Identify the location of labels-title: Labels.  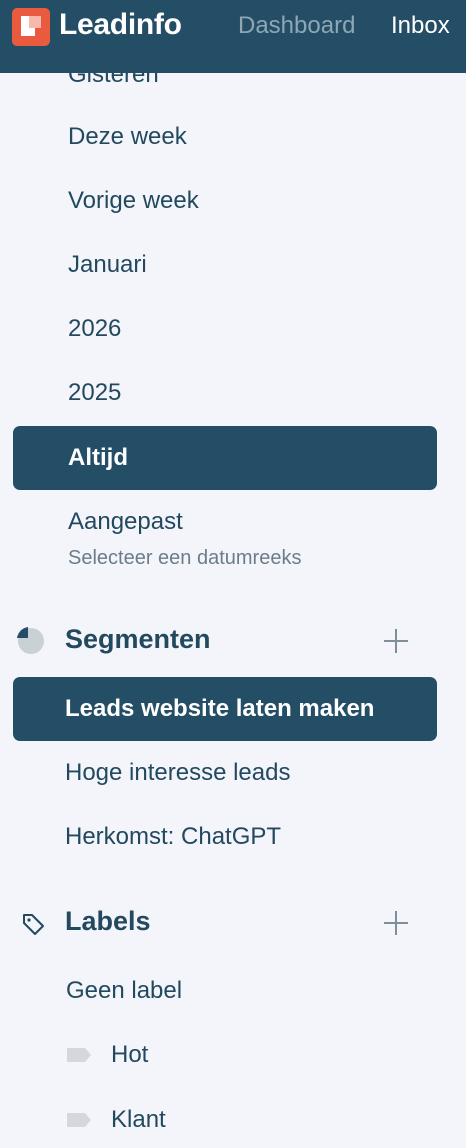
(108, 921).